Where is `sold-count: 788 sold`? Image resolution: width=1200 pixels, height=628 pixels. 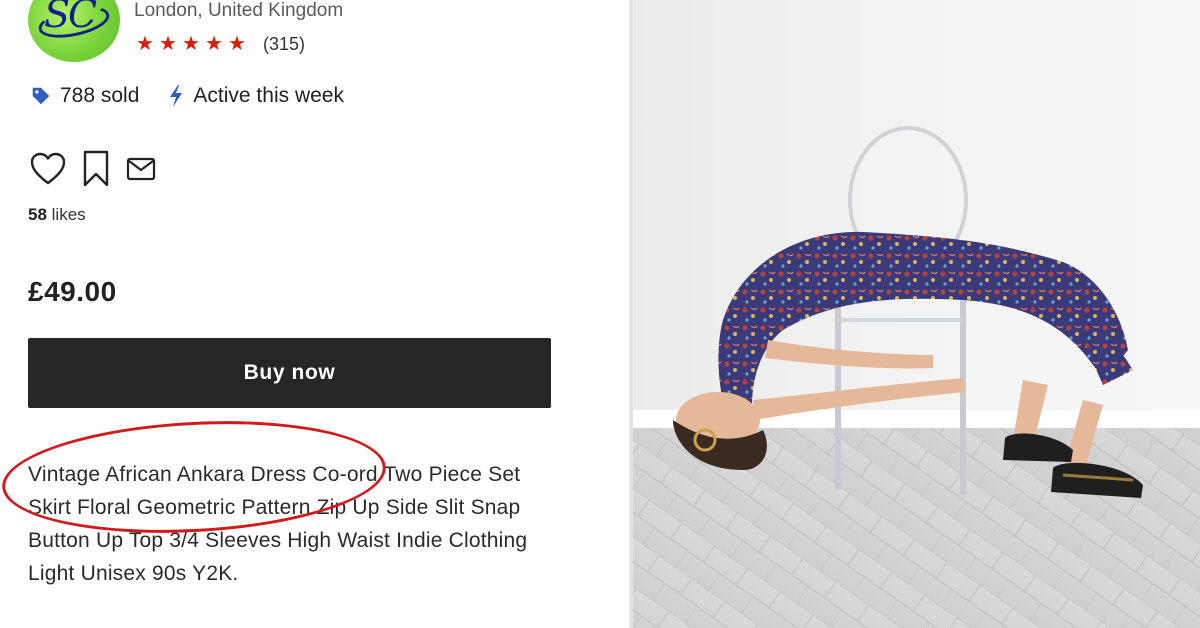
sold-count: 788 sold is located at coordinates (100, 95).